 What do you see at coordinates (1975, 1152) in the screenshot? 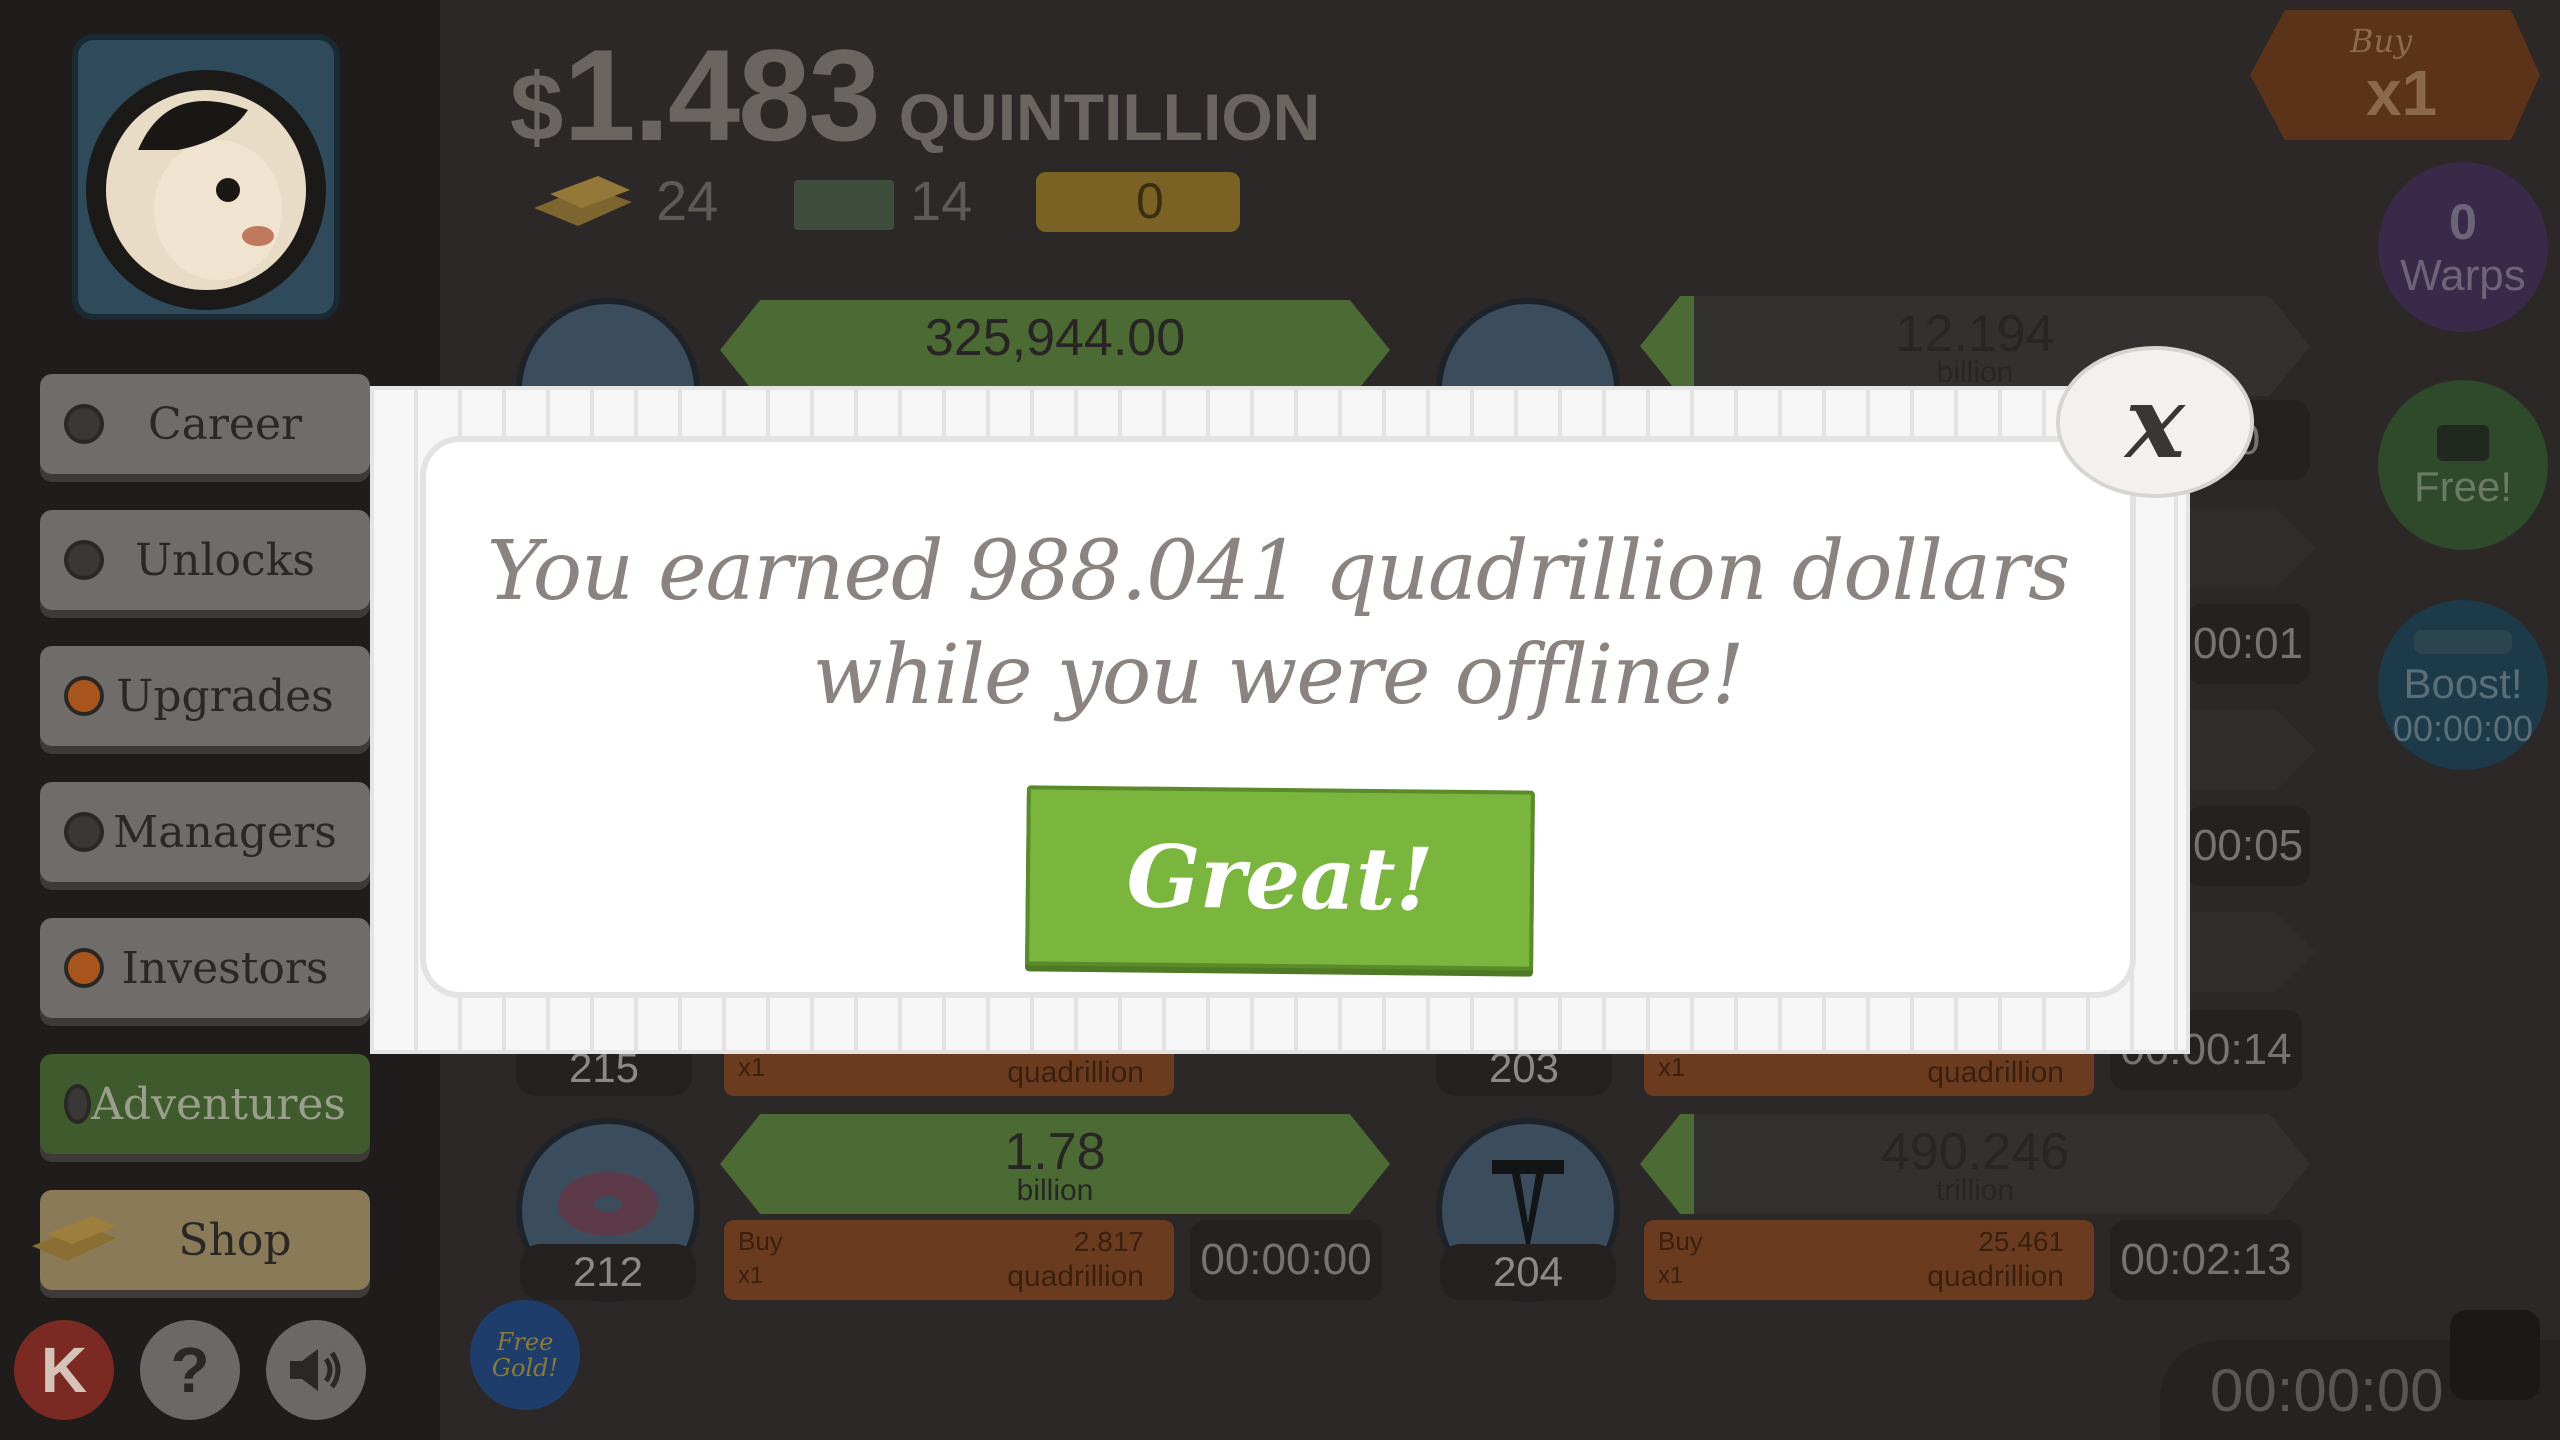
I see `revenue-value: 490.246` at bounding box center [1975, 1152].